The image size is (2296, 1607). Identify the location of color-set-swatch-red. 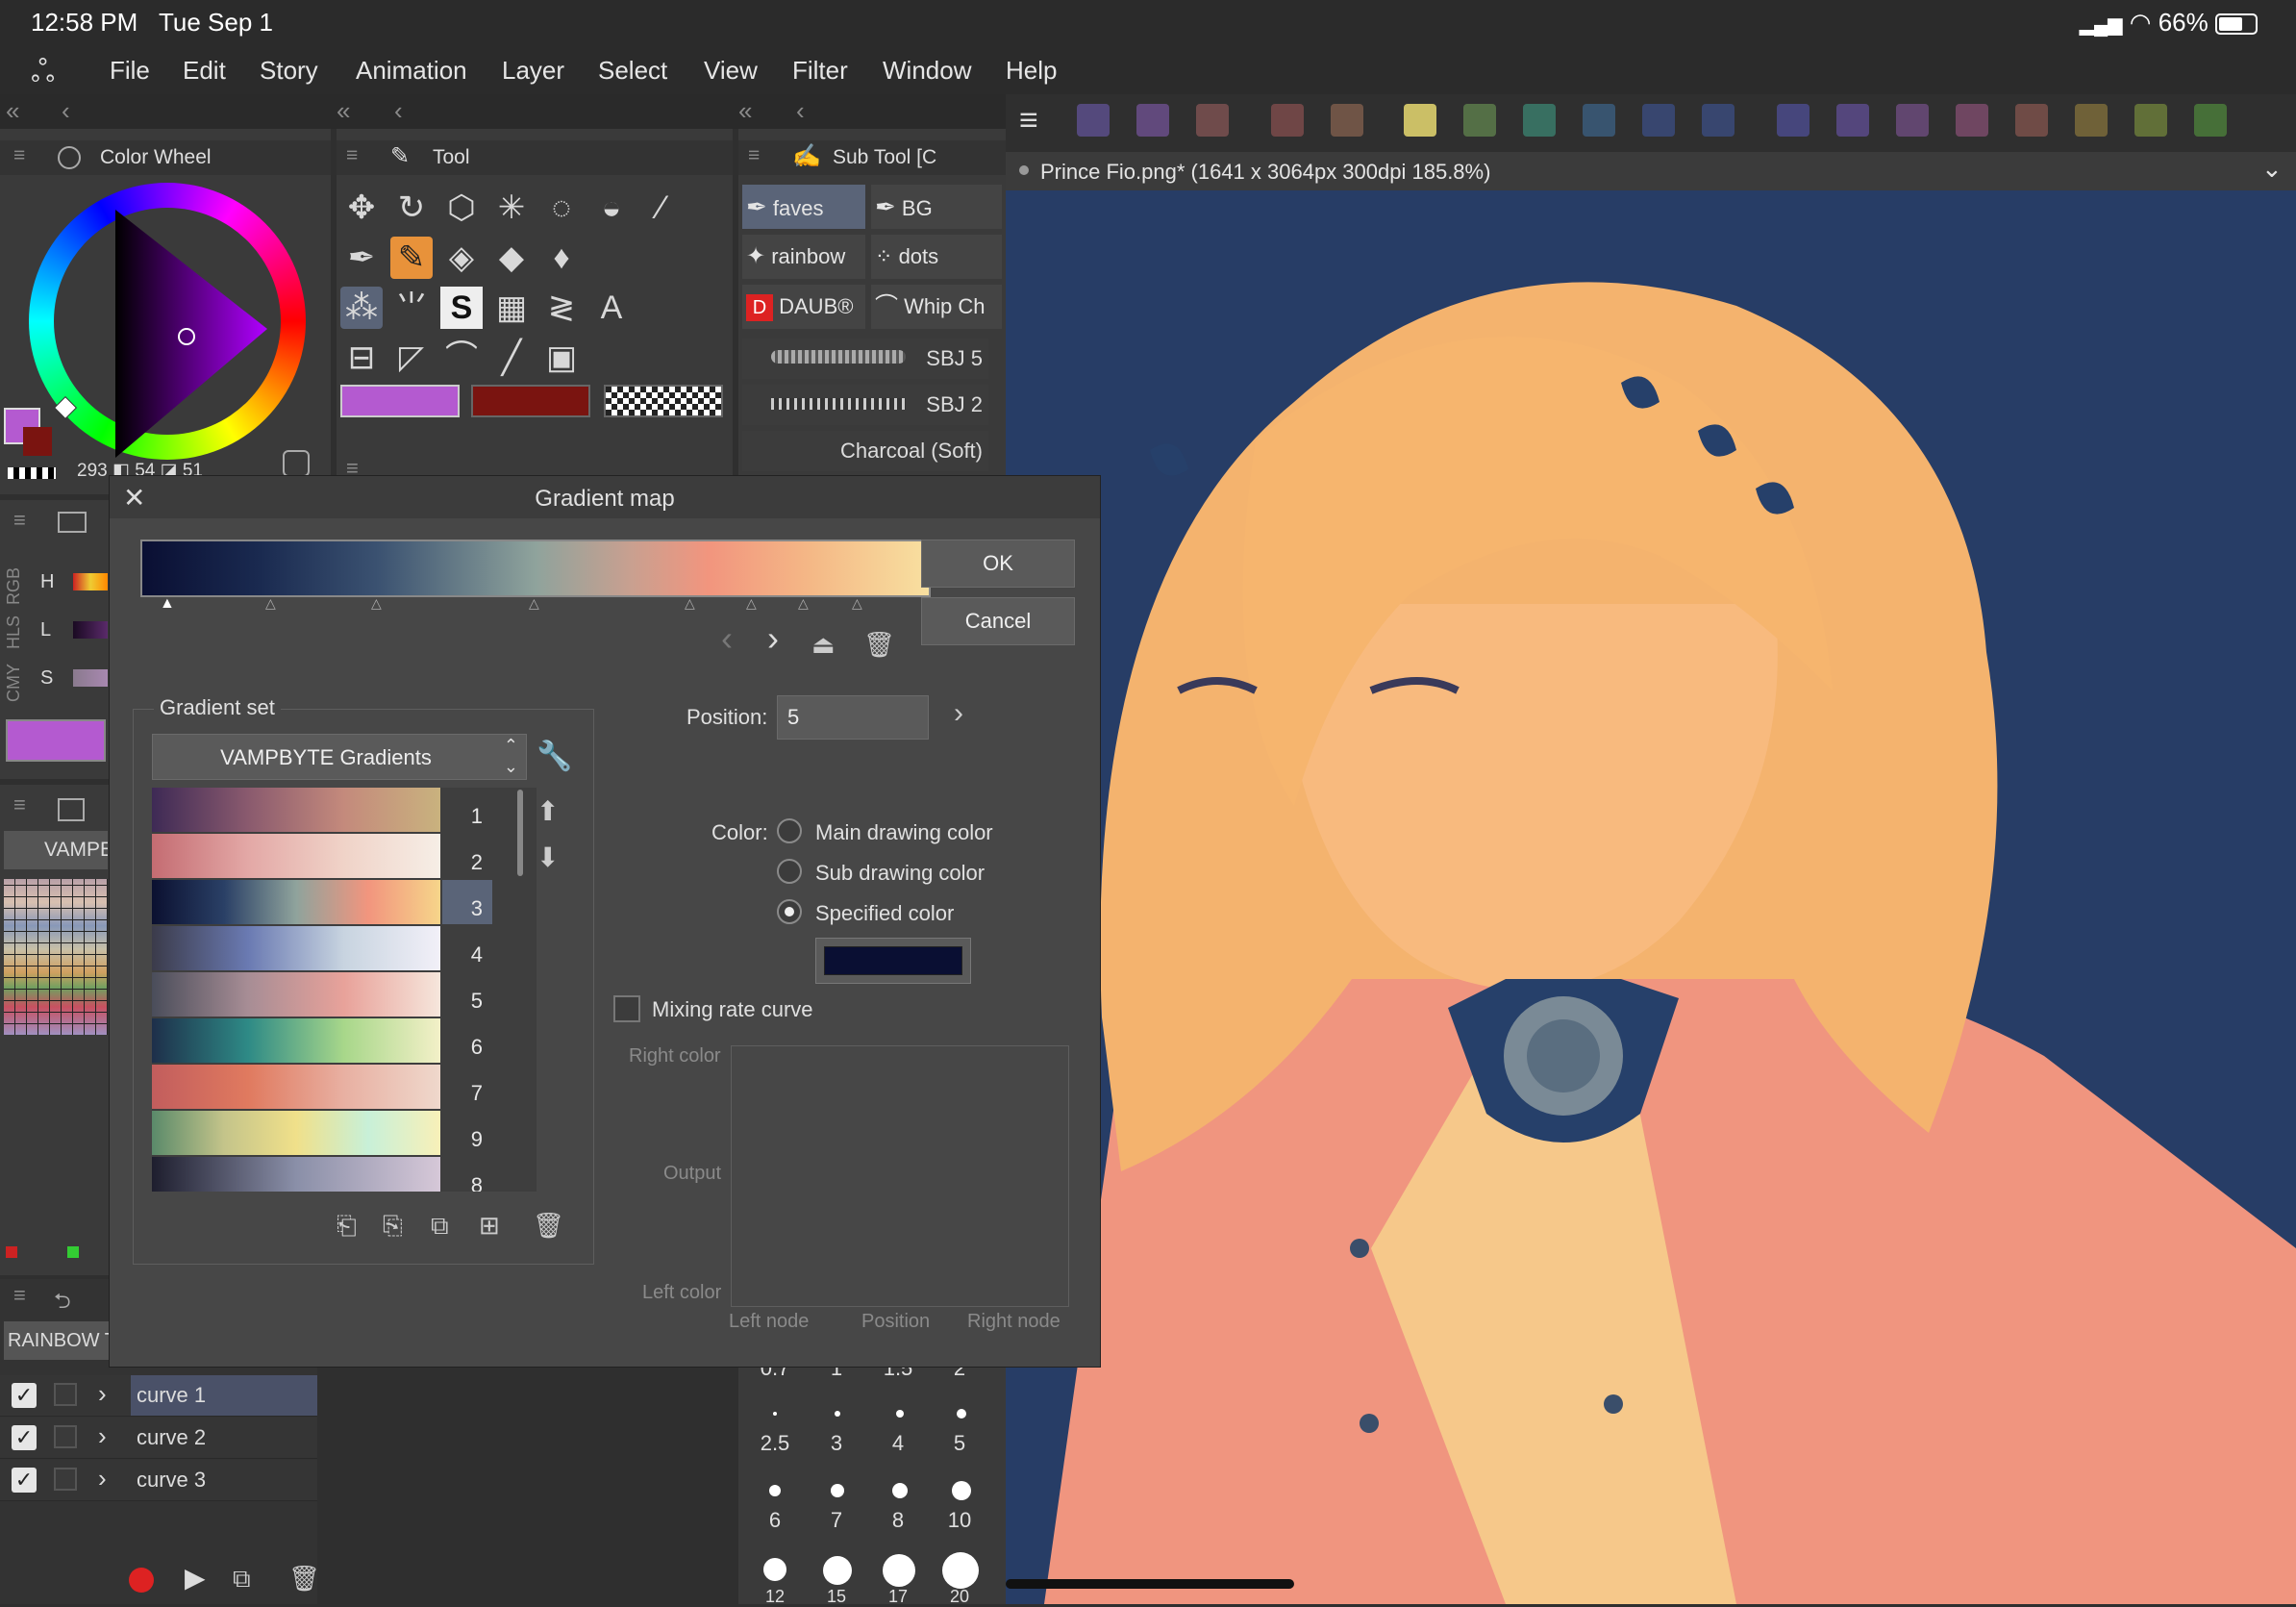
(11, 1252).